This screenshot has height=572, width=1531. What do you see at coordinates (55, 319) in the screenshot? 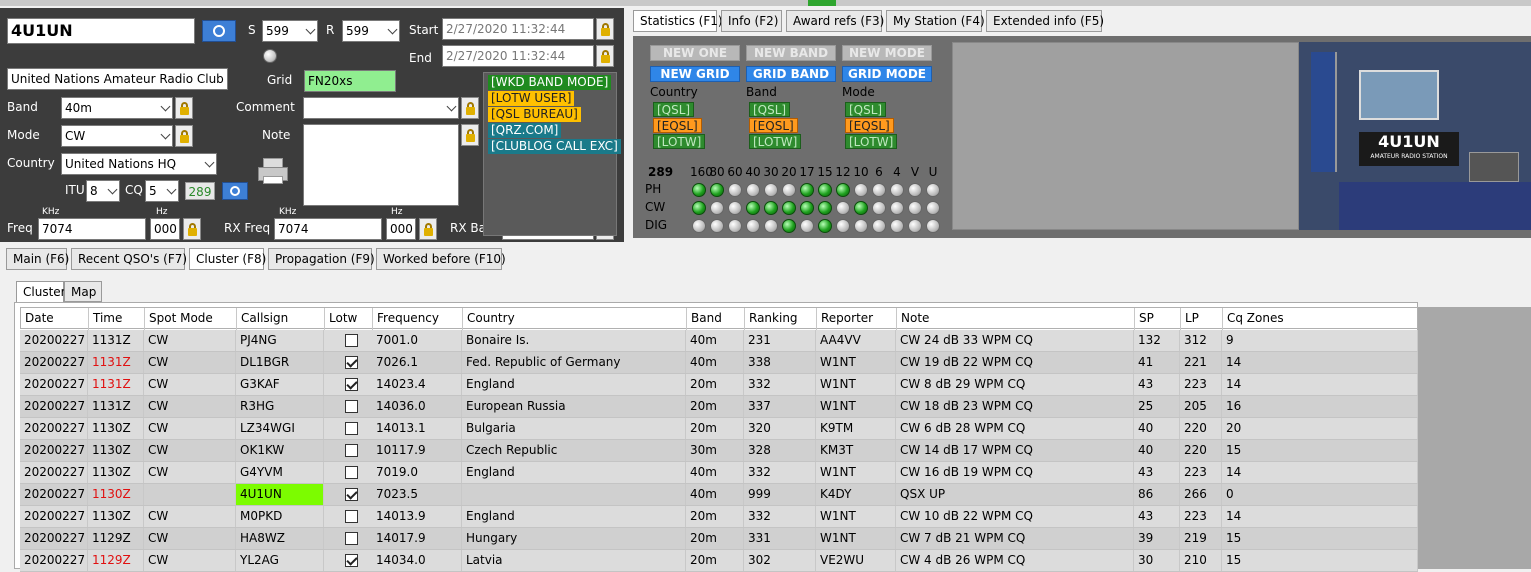
I see `column-header-0: Date` at bounding box center [55, 319].